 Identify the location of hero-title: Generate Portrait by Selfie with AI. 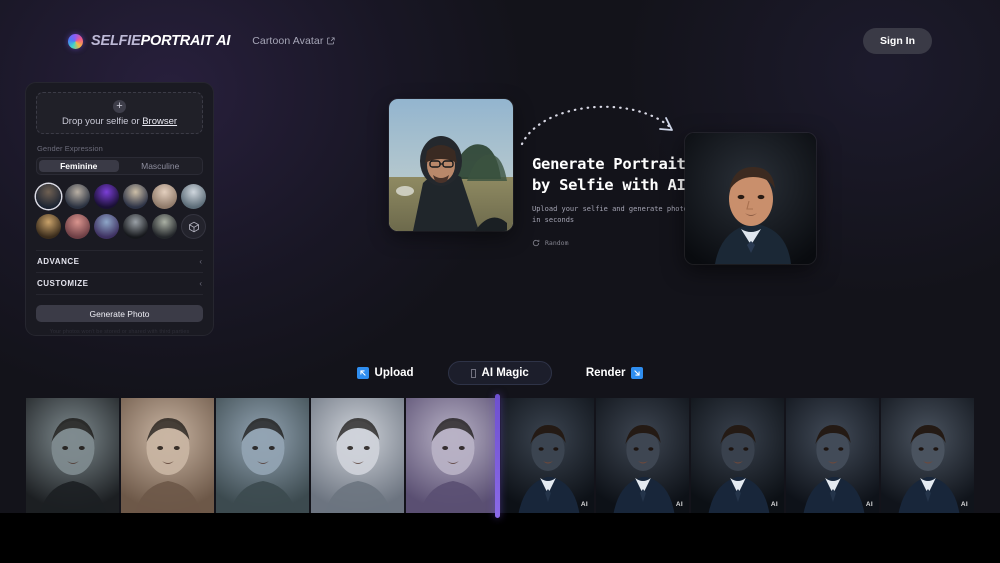
(612, 174).